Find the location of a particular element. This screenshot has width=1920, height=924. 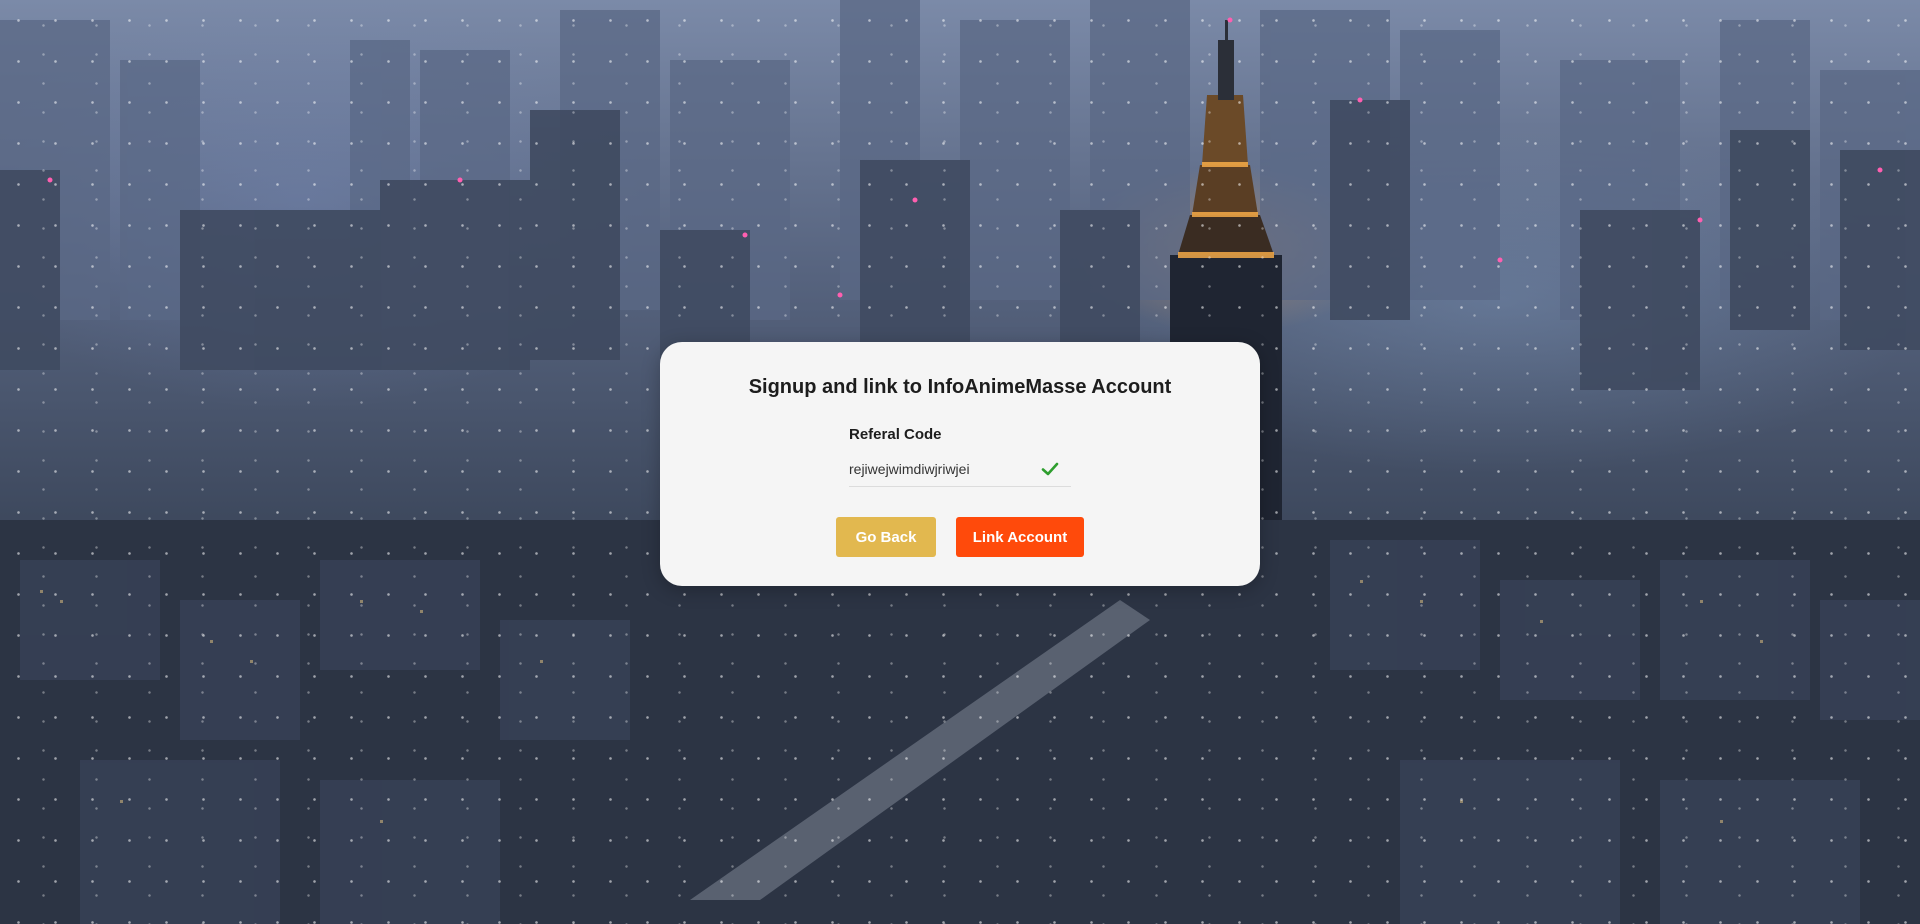

link-account-button: Link Account is located at coordinates (1020, 537).